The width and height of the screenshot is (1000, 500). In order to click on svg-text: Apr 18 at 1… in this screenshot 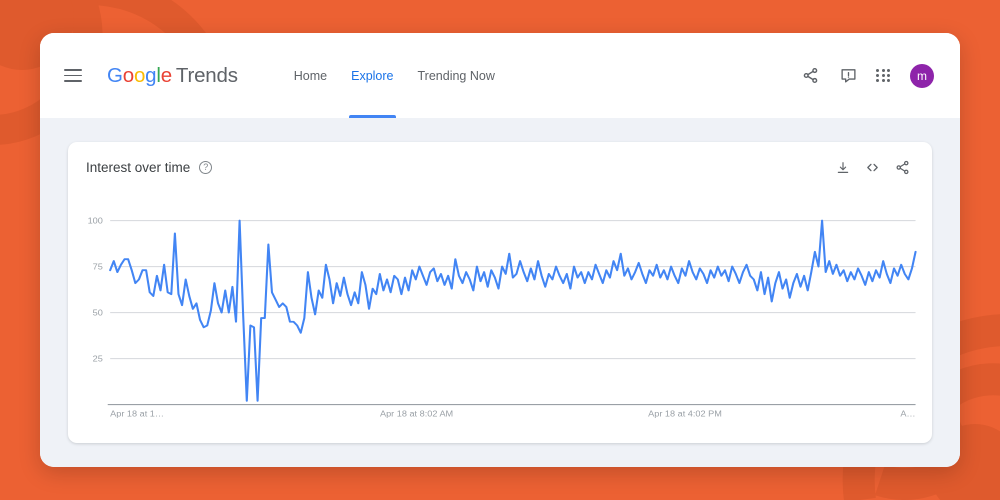, I will do `click(137, 413)`.